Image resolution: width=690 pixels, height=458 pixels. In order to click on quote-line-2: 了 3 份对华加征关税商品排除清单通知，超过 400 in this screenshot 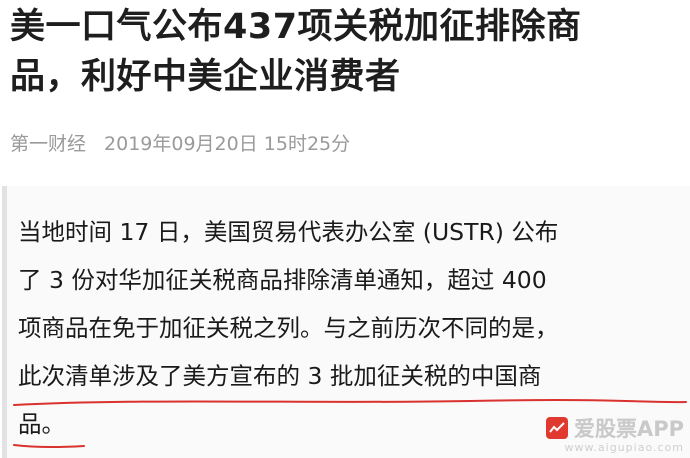, I will do `click(282, 280)`.